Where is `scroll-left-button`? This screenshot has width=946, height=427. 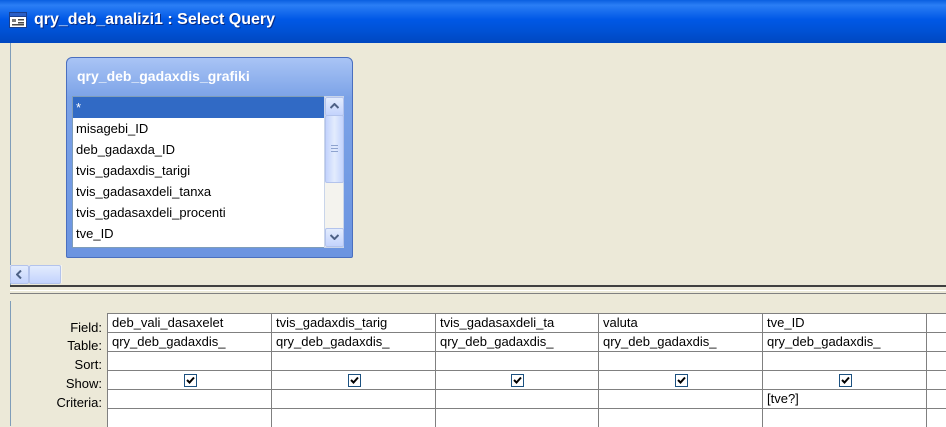 scroll-left-button is located at coordinates (19, 274).